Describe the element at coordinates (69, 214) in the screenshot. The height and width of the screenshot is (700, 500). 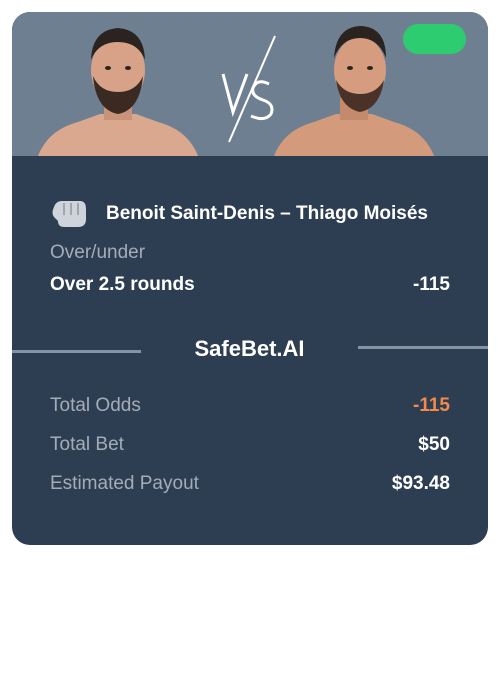
I see `boxing-glove-icon` at that location.